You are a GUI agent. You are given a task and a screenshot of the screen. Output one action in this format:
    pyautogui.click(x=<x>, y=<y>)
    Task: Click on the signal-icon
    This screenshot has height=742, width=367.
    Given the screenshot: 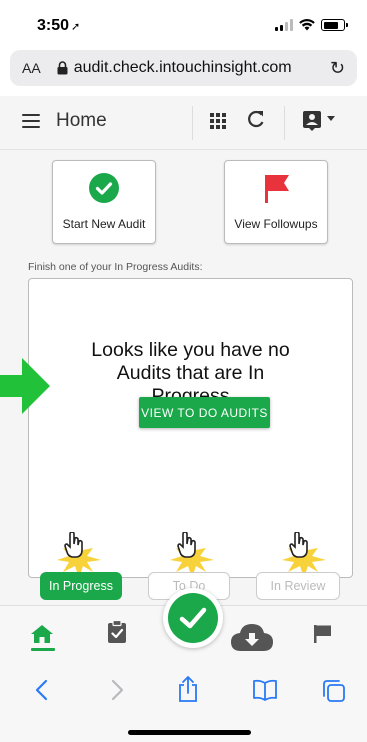 What is the action you would take?
    pyautogui.click(x=284, y=25)
    